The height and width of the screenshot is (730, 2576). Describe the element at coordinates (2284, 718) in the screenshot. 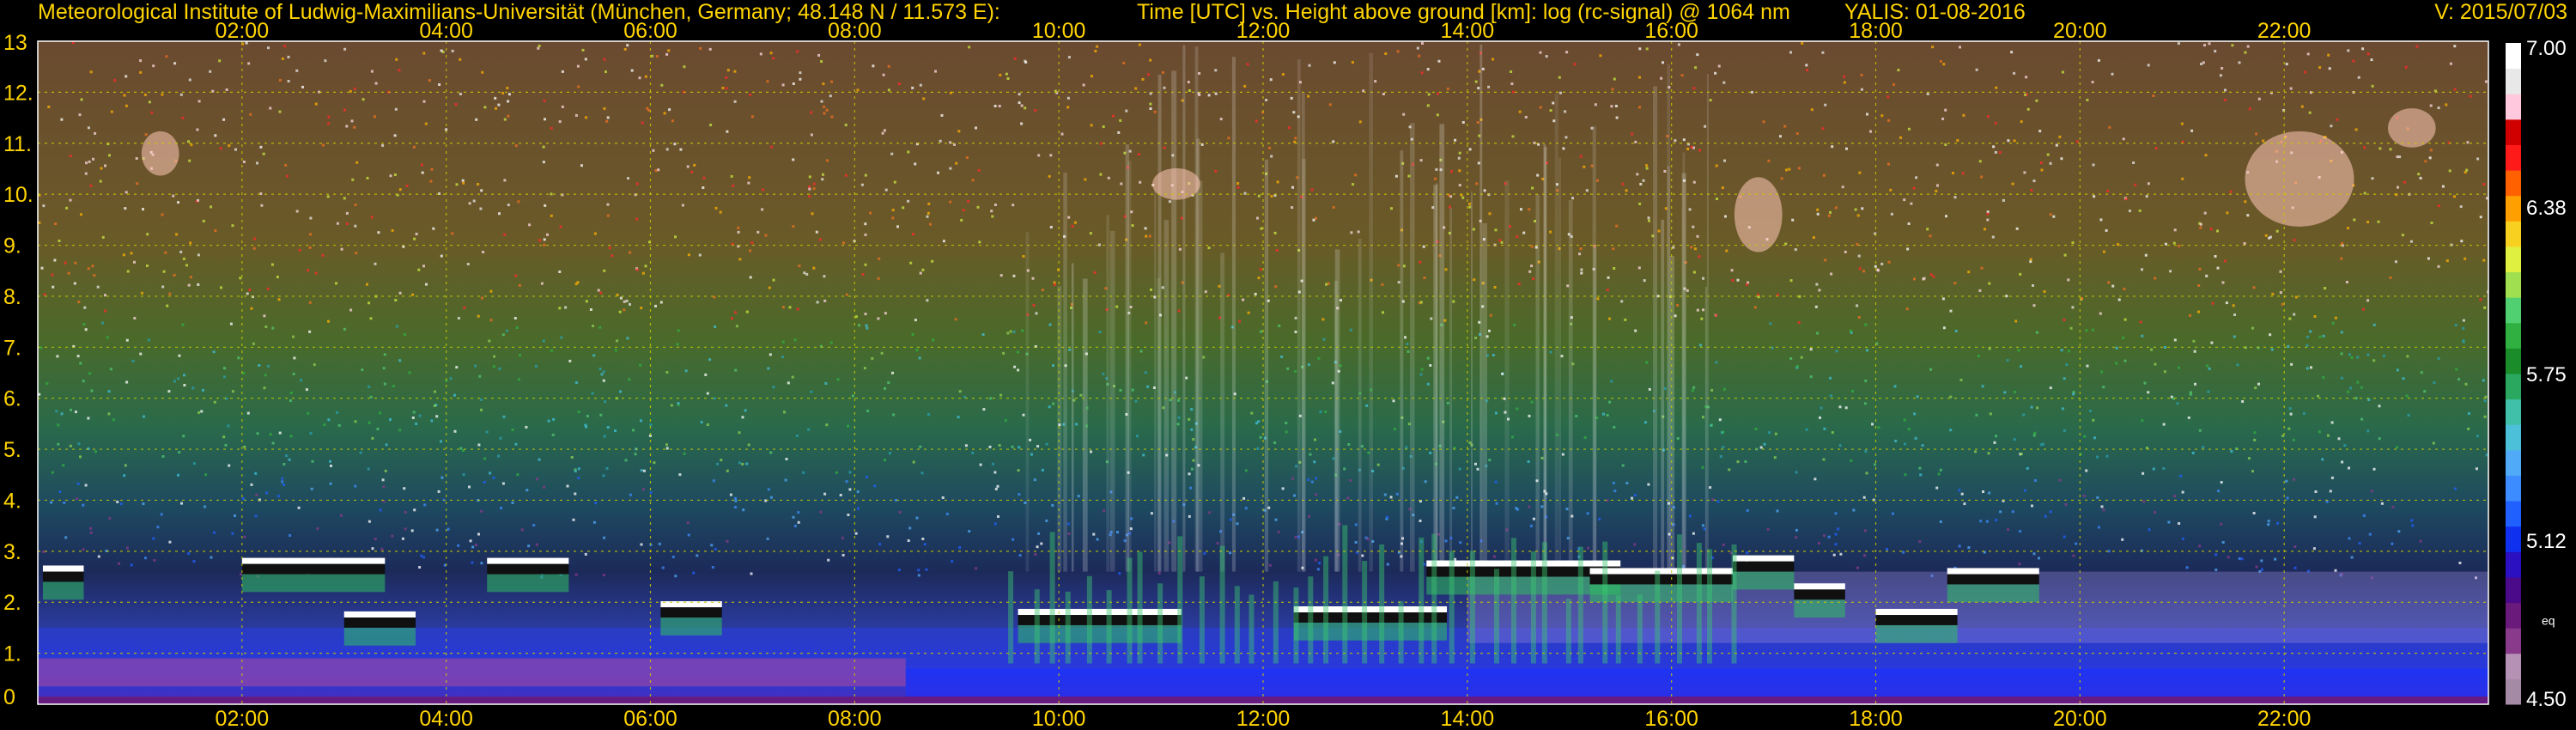

I see `x-tick-label-bottom: 22:00` at that location.